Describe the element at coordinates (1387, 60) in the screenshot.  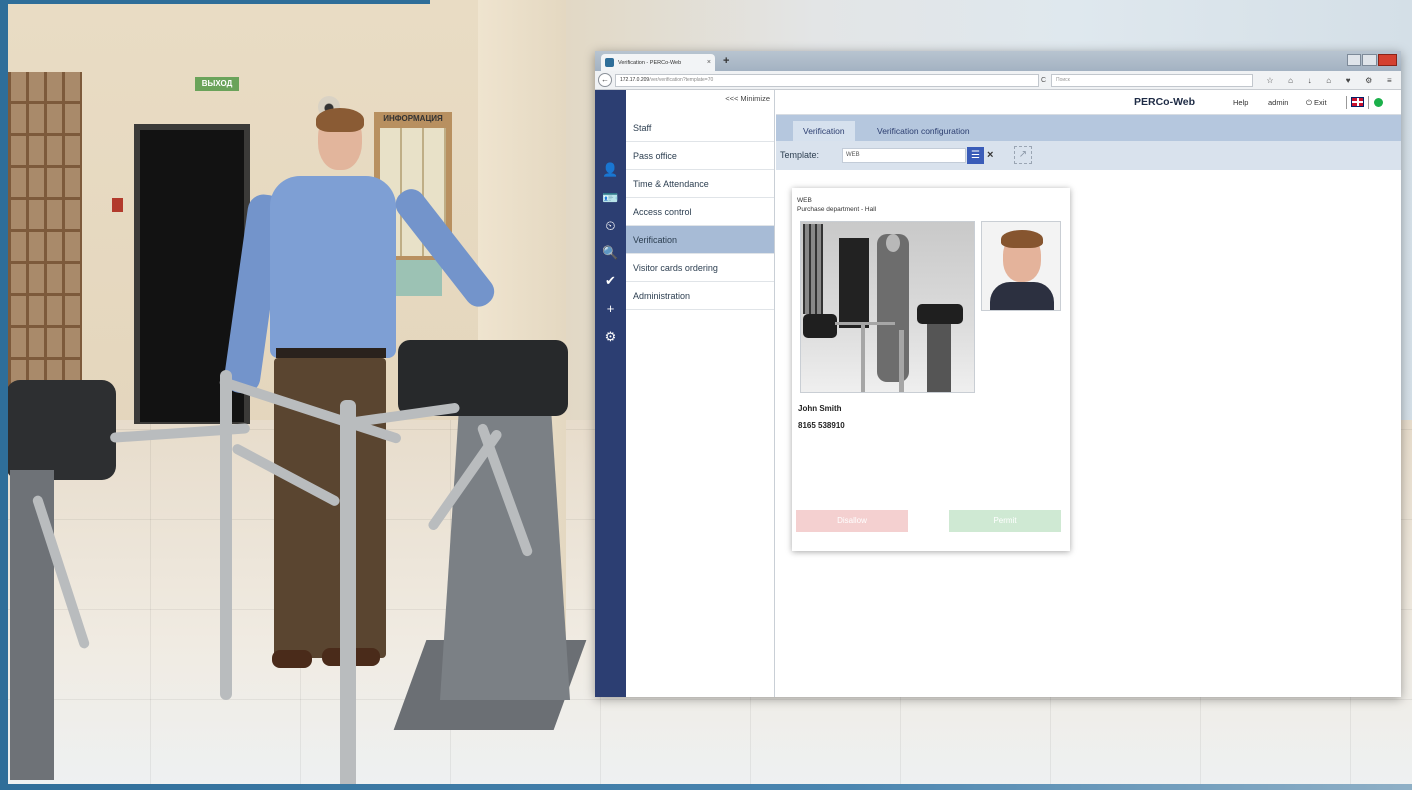
I see `close-window-button` at that location.